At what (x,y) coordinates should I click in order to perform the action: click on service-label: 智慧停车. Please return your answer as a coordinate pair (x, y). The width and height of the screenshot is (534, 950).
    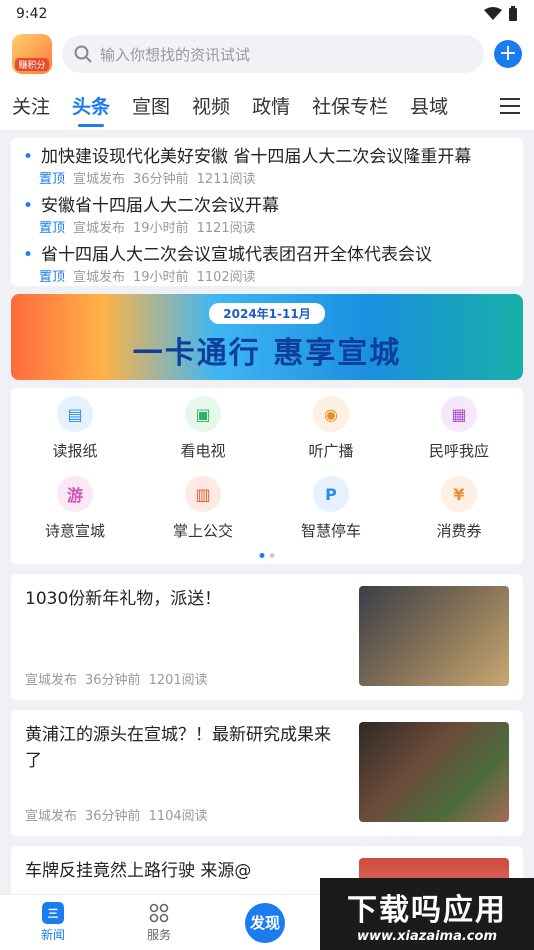
    Looking at the image, I should click on (330, 531).